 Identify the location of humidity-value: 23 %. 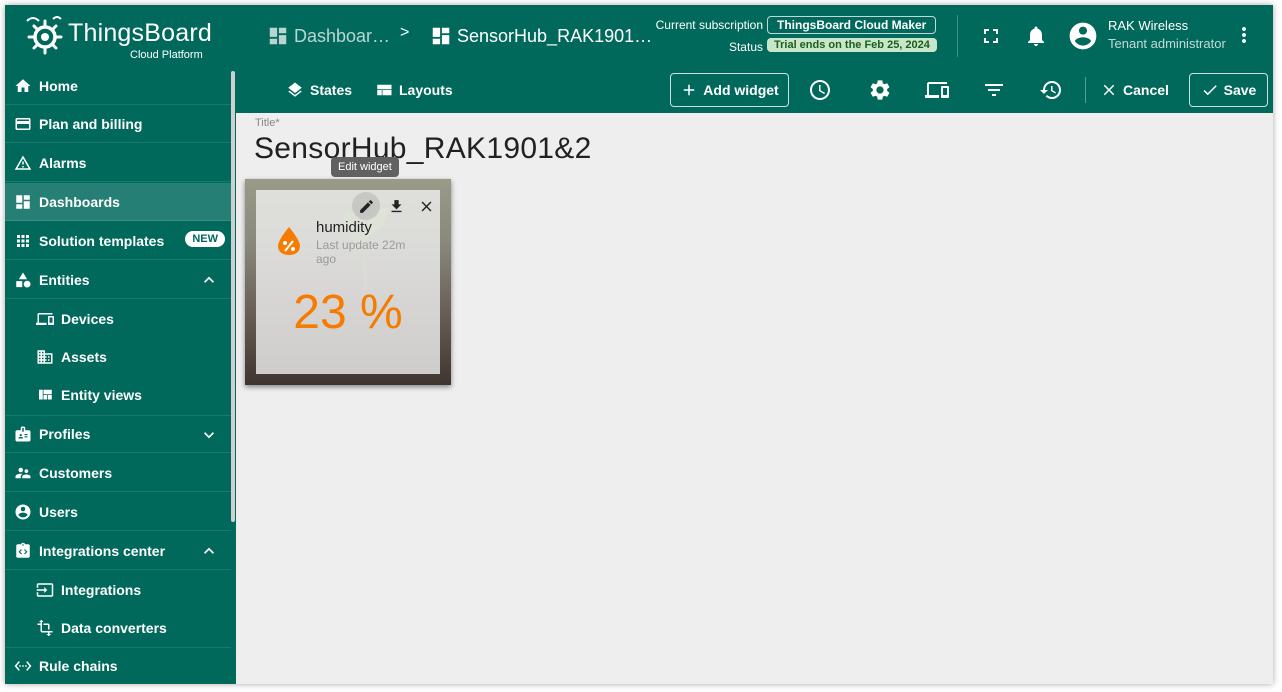
(348, 312).